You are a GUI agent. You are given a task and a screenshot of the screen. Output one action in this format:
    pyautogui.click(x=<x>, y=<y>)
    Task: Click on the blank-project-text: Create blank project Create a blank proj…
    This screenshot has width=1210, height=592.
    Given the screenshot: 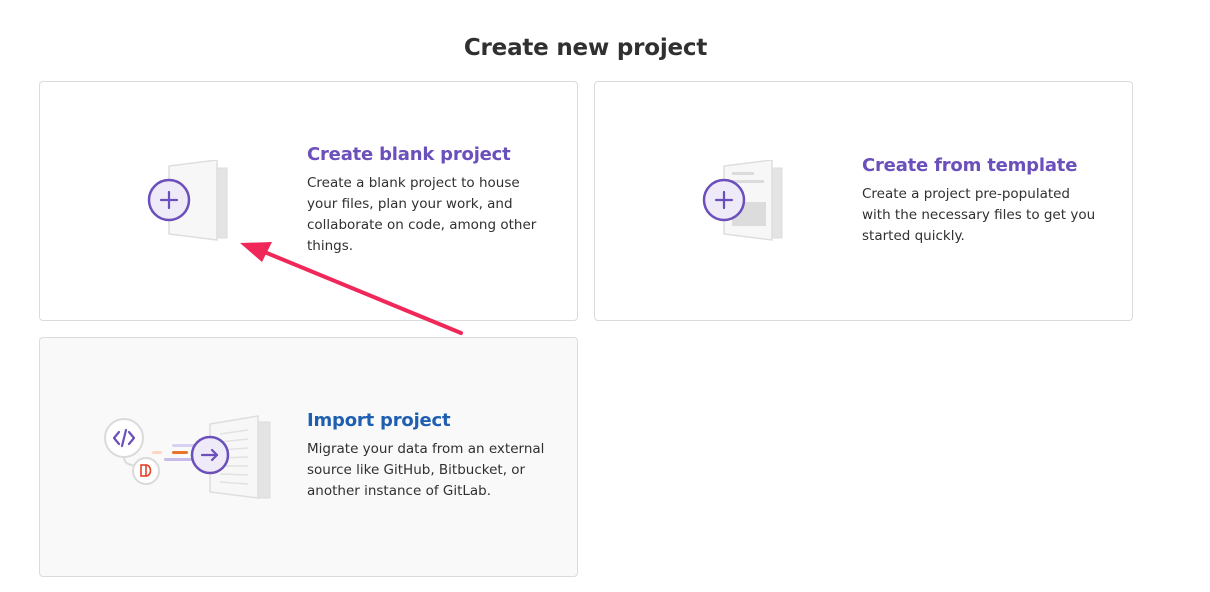 What is the action you would take?
    pyautogui.click(x=423, y=200)
    